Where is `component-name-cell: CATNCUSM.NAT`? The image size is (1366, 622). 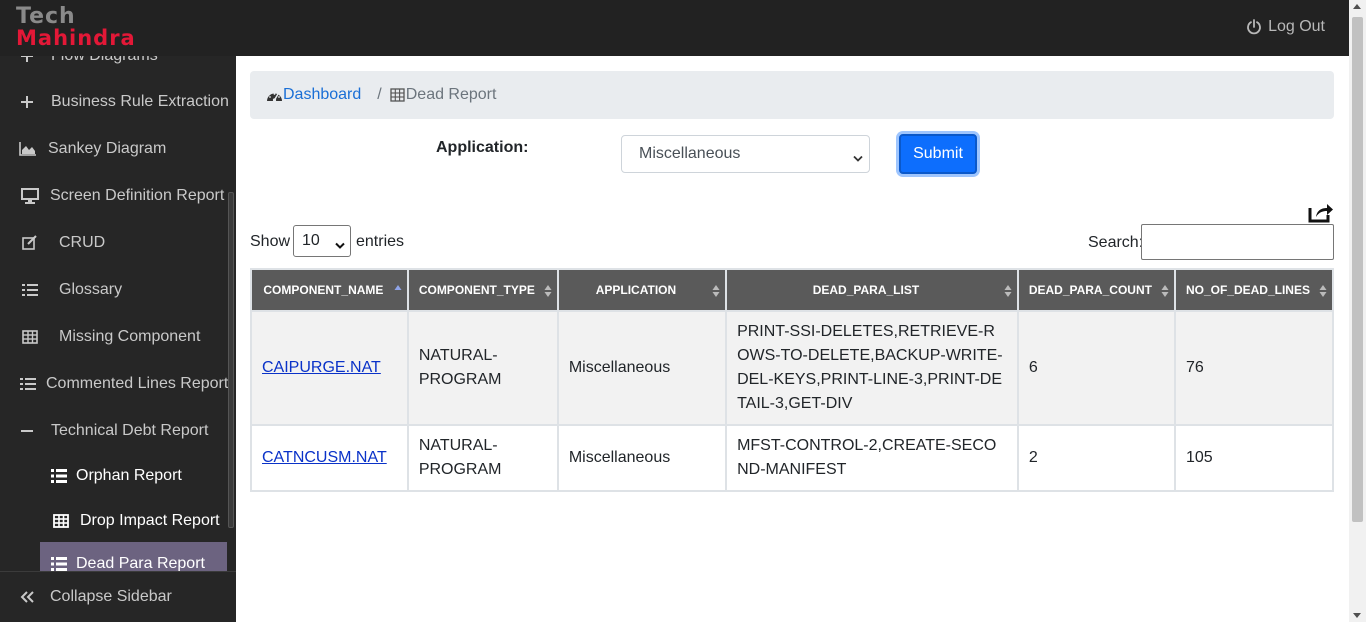 component-name-cell: CATNCUSM.NAT is located at coordinates (329, 458).